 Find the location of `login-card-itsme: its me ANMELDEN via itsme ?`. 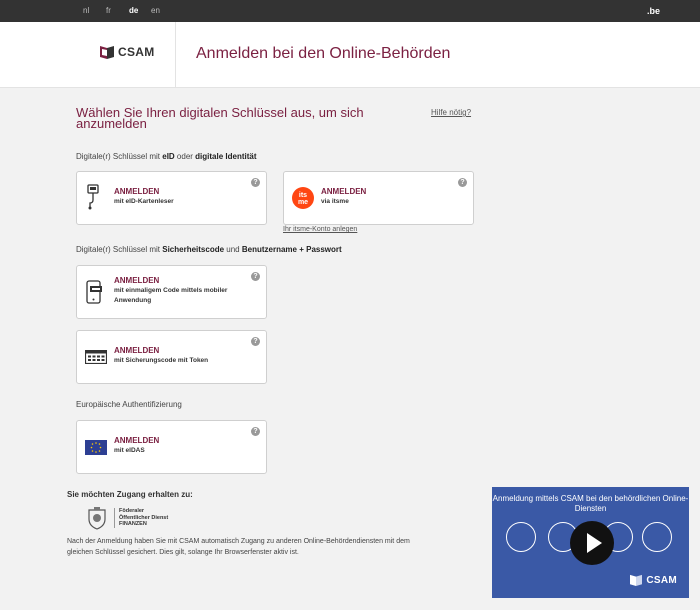

login-card-itsme: its me ANMELDEN via itsme ? is located at coordinates (378, 198).